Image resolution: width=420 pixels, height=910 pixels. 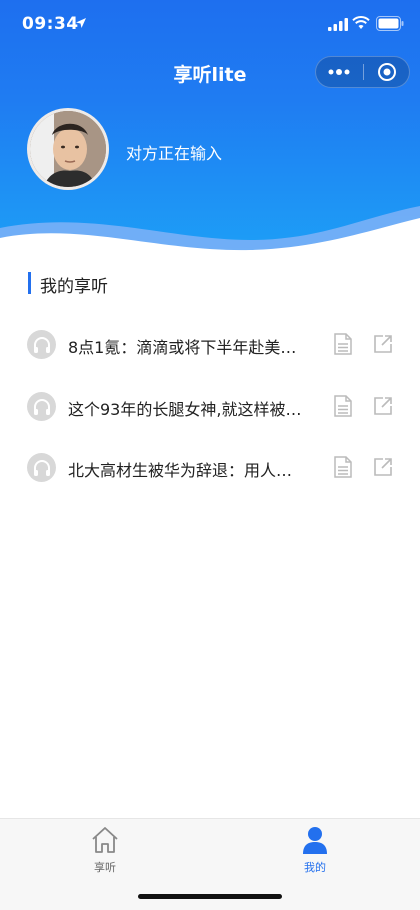 What do you see at coordinates (174, 153) in the screenshot?
I see `typing-status-text: 对方正在输入` at bounding box center [174, 153].